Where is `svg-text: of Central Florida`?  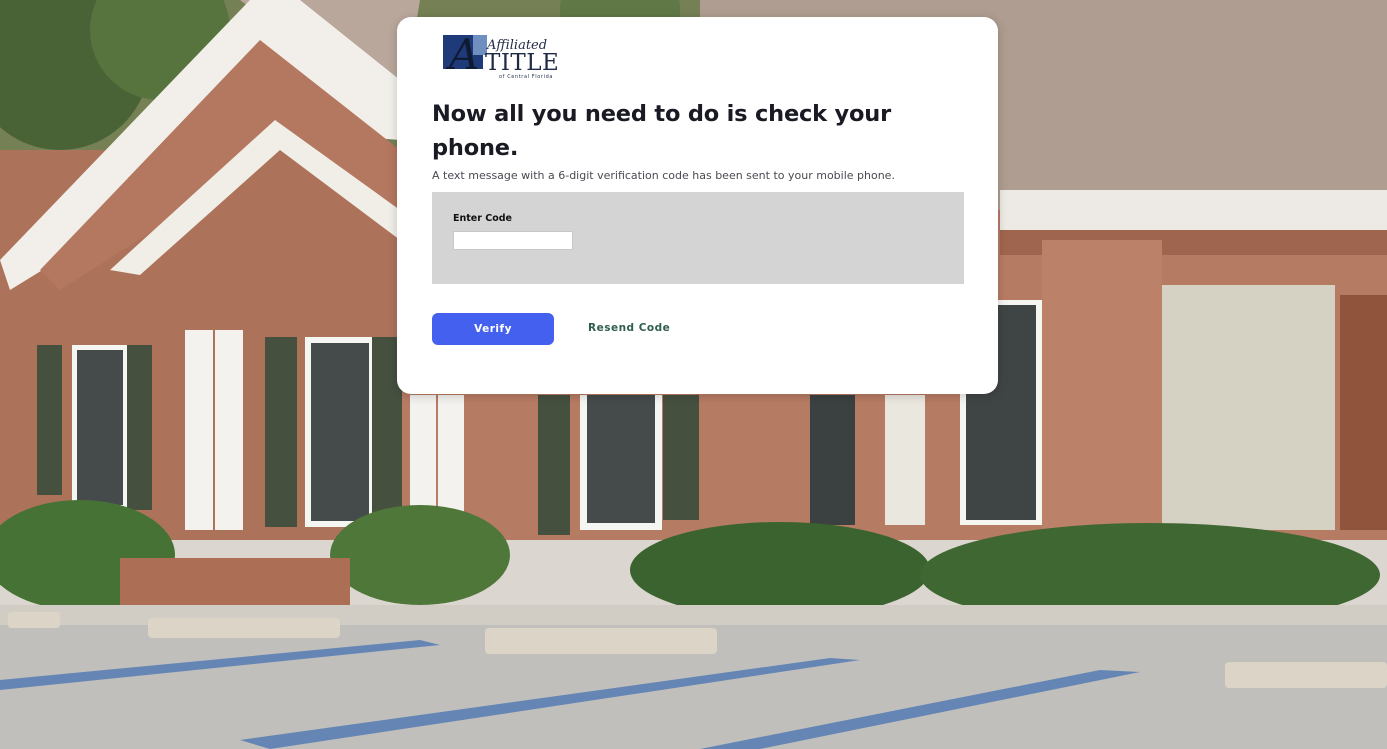
svg-text: of Central Florida is located at coordinates (526, 77).